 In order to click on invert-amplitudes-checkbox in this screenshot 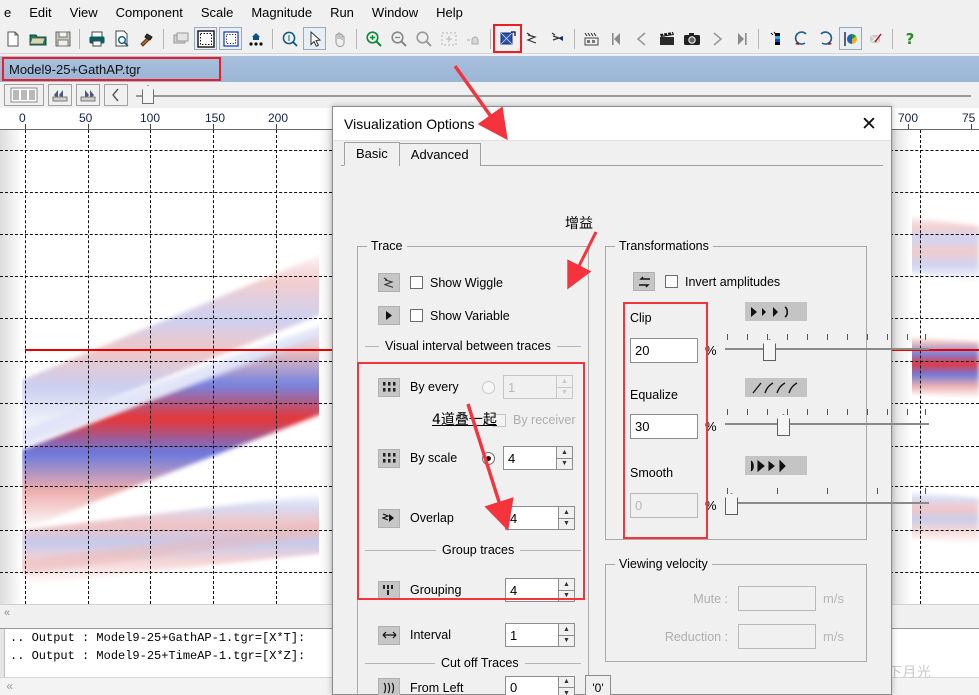, I will do `click(671, 281)`.